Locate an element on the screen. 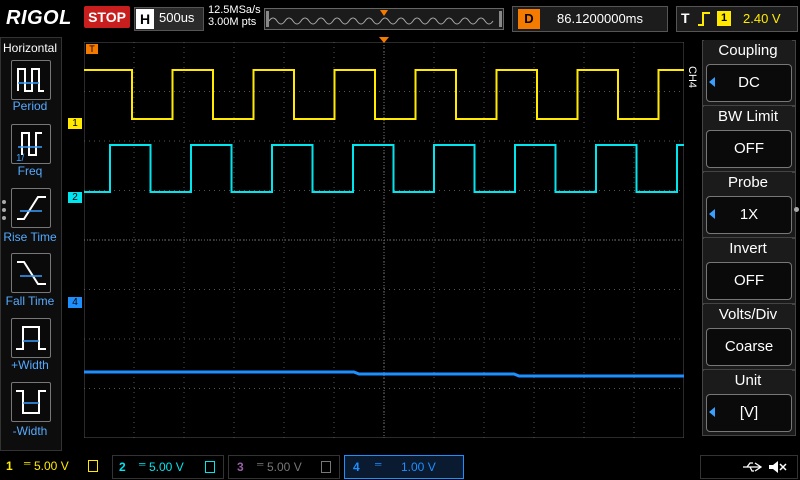  fall-time-label: Fall Time is located at coordinates (30, 301).